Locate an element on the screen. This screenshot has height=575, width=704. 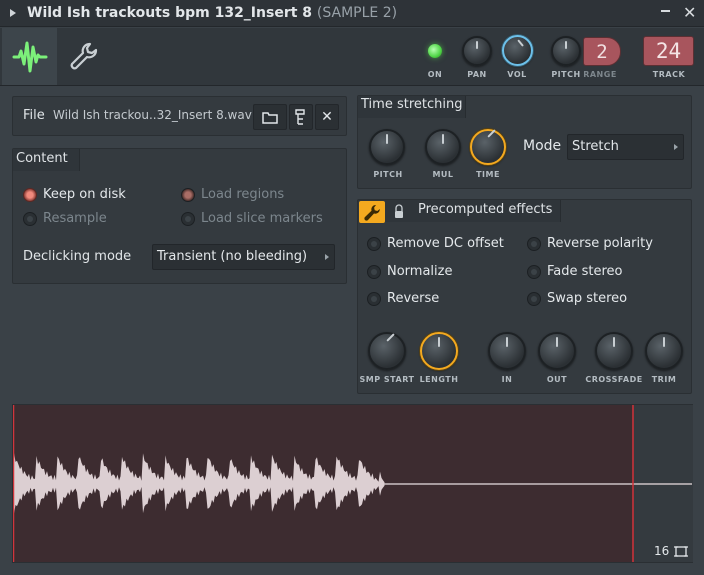
trim-label: TRIM is located at coordinates (664, 379).